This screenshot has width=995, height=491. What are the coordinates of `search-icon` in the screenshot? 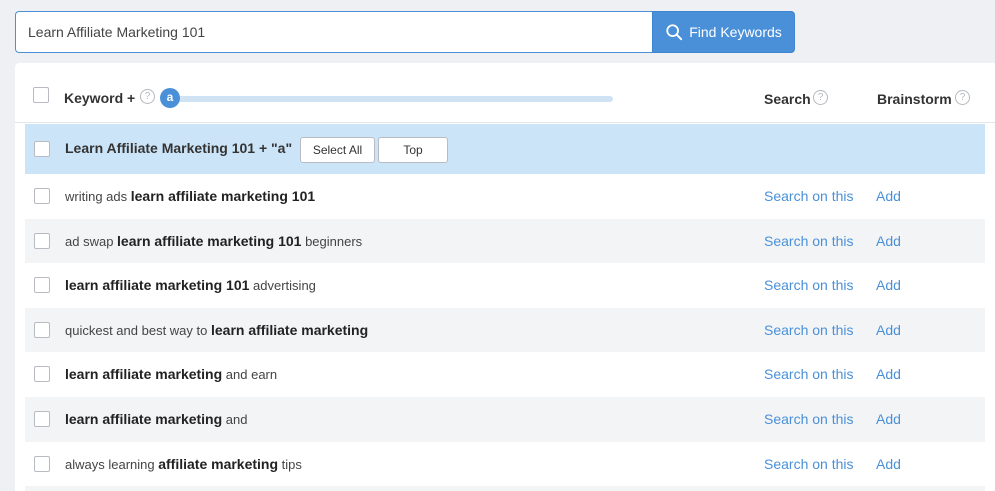 It's located at (674, 32).